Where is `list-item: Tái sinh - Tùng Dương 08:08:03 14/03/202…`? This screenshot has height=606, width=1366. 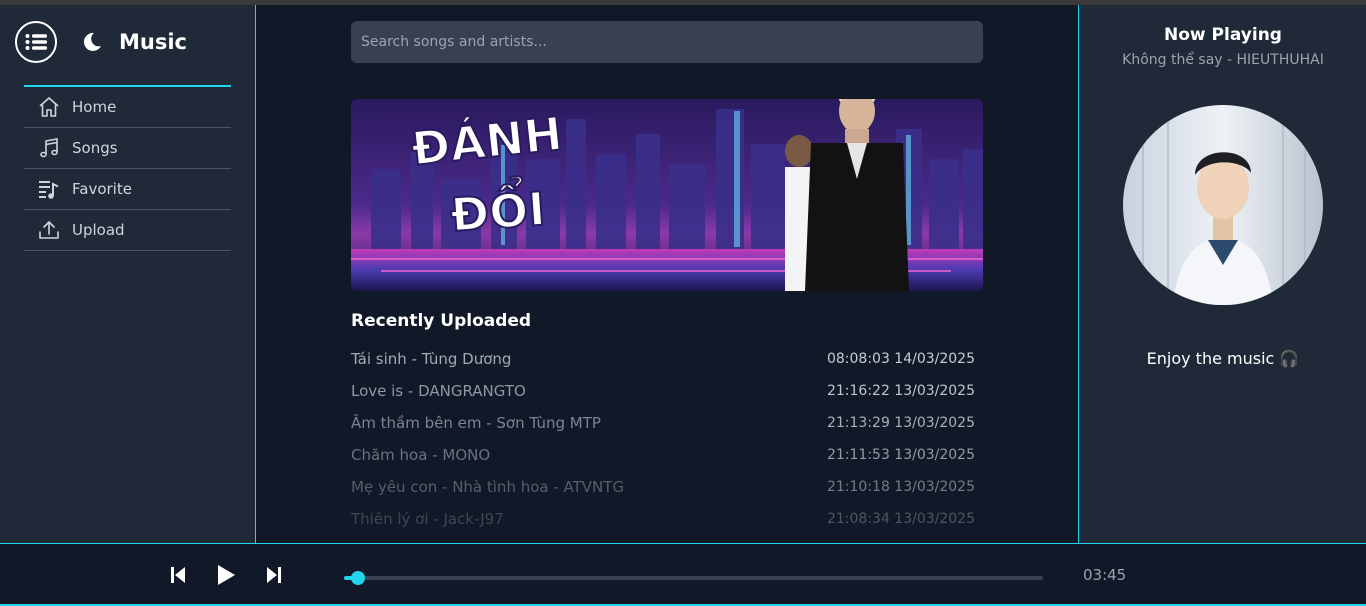 list-item: Tái sinh - Tùng Dương 08:08:03 14/03/202… is located at coordinates (663, 359).